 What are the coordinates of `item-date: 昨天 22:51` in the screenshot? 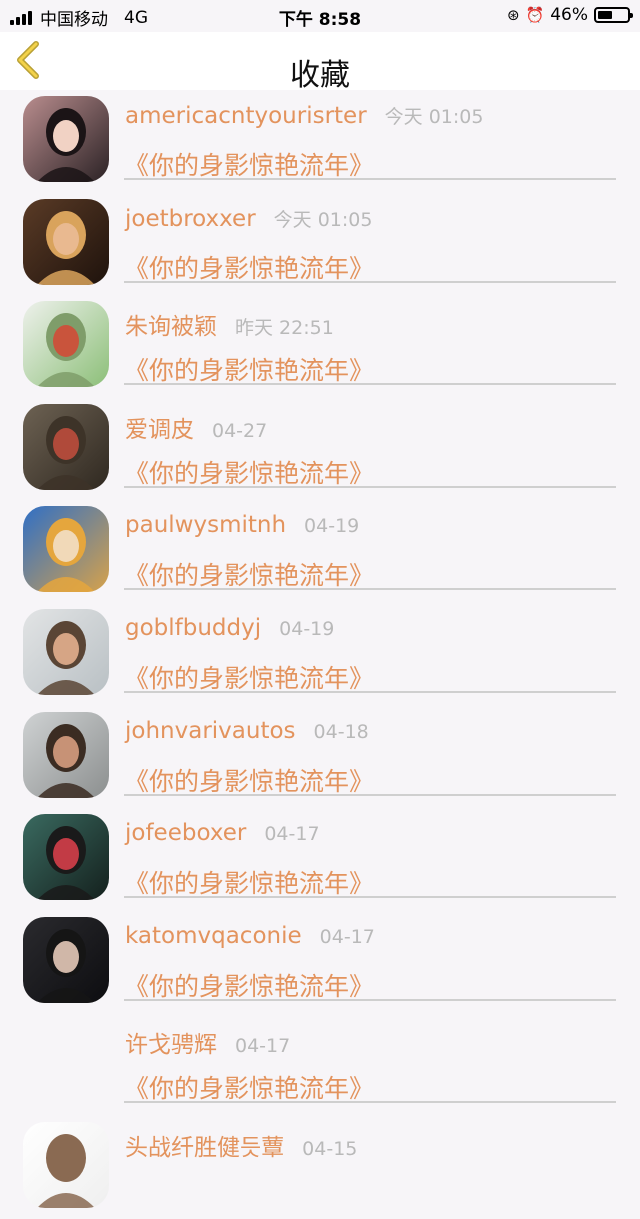 It's located at (284, 328).